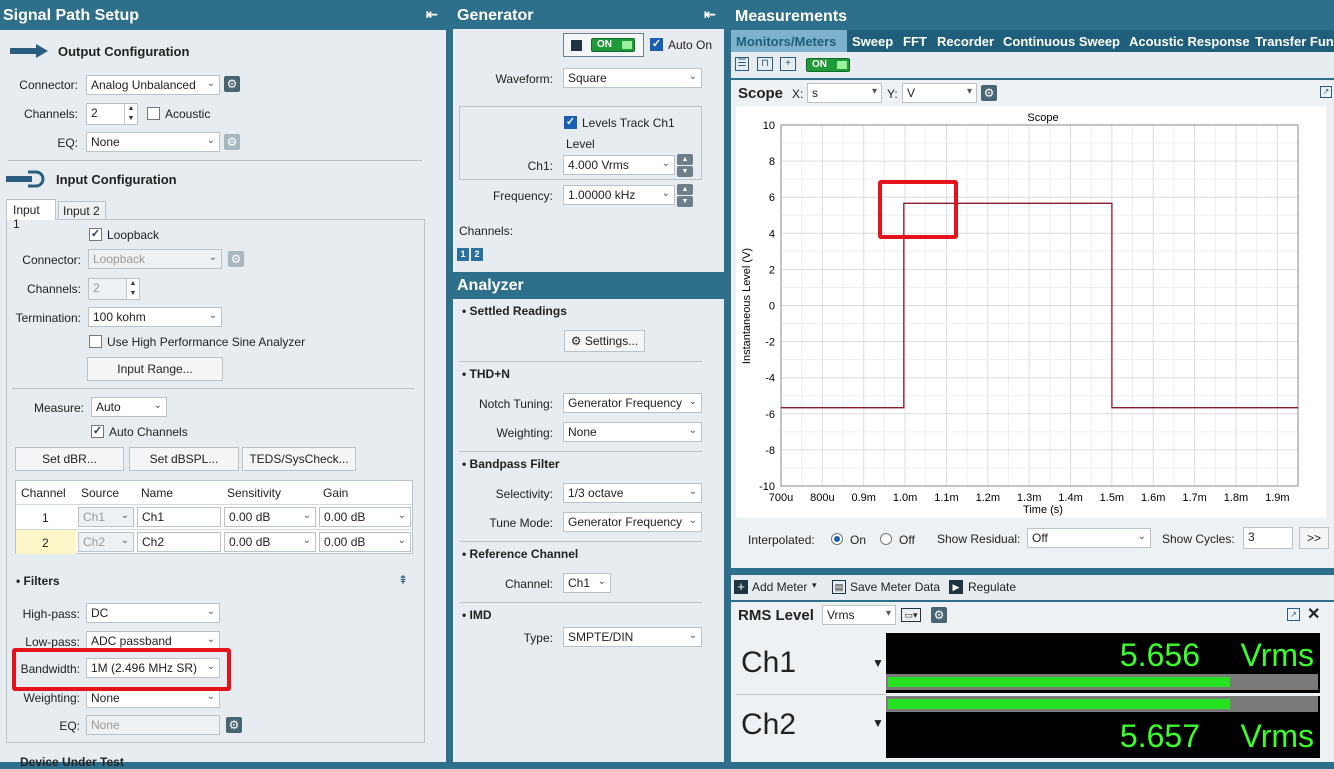  What do you see at coordinates (911, 615) in the screenshot?
I see `meter-display-icon: ▭▾` at bounding box center [911, 615].